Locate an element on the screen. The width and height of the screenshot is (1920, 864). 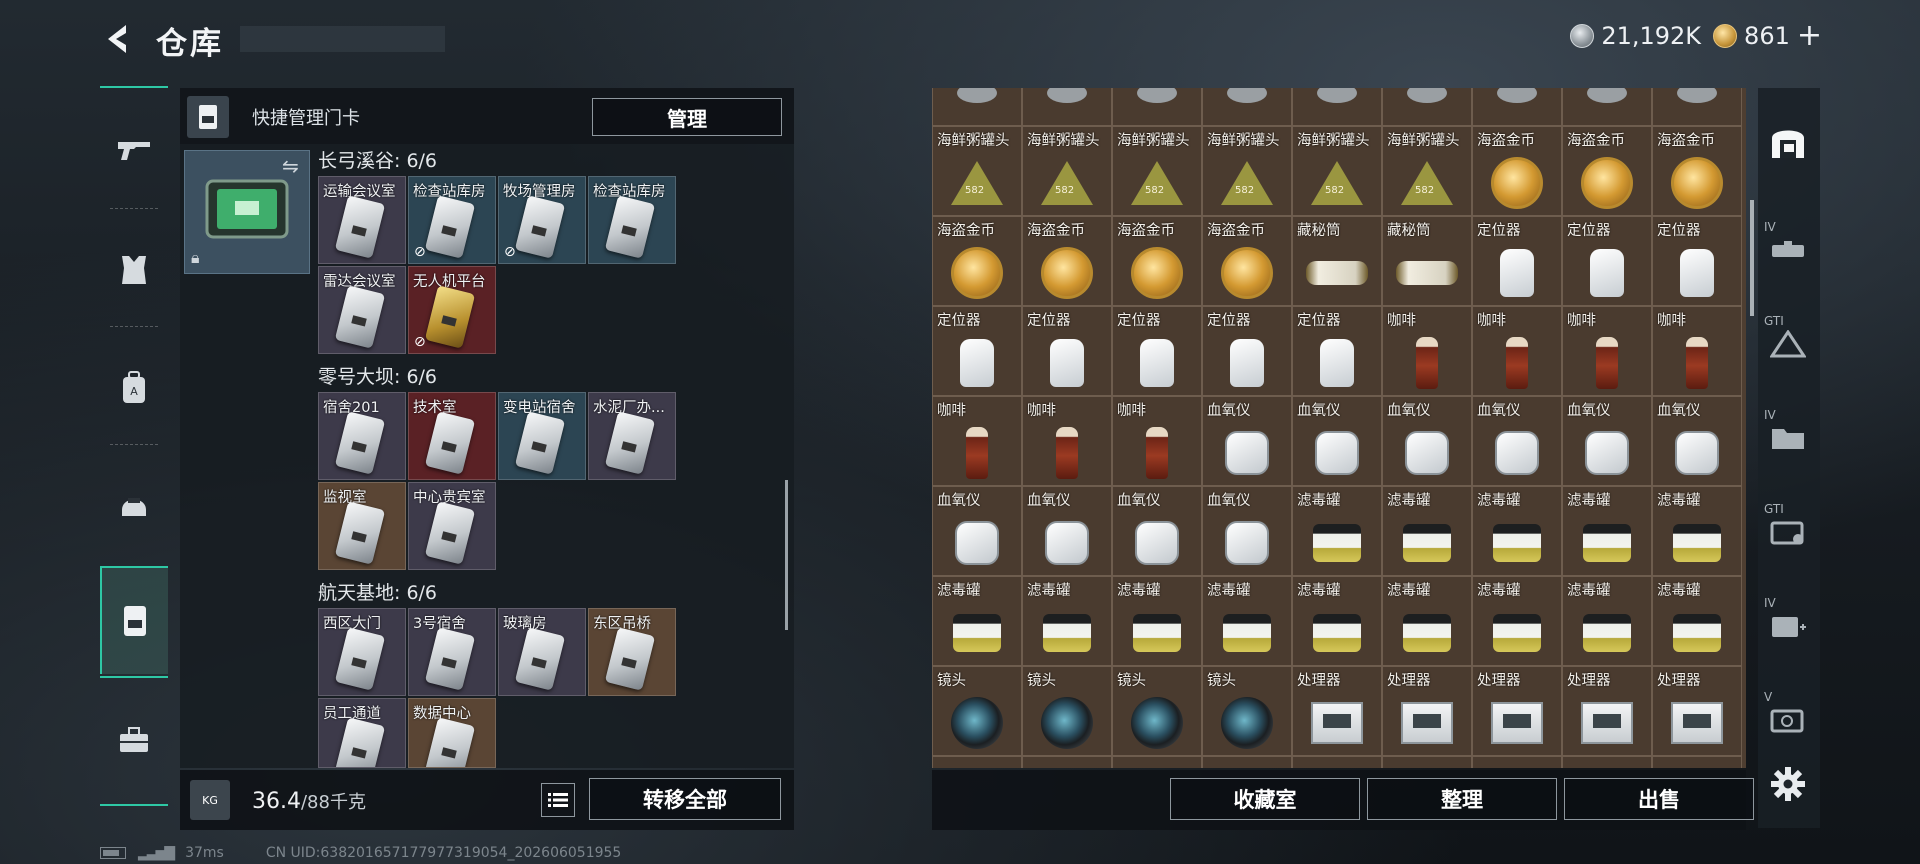
add-currency-icon: + is located at coordinates (1809, 36).